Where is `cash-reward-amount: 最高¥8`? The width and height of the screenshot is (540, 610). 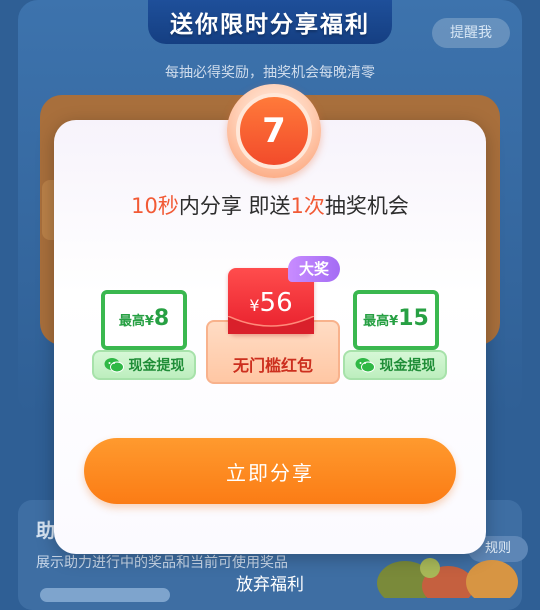 cash-reward-amount: 最高¥8 is located at coordinates (144, 318).